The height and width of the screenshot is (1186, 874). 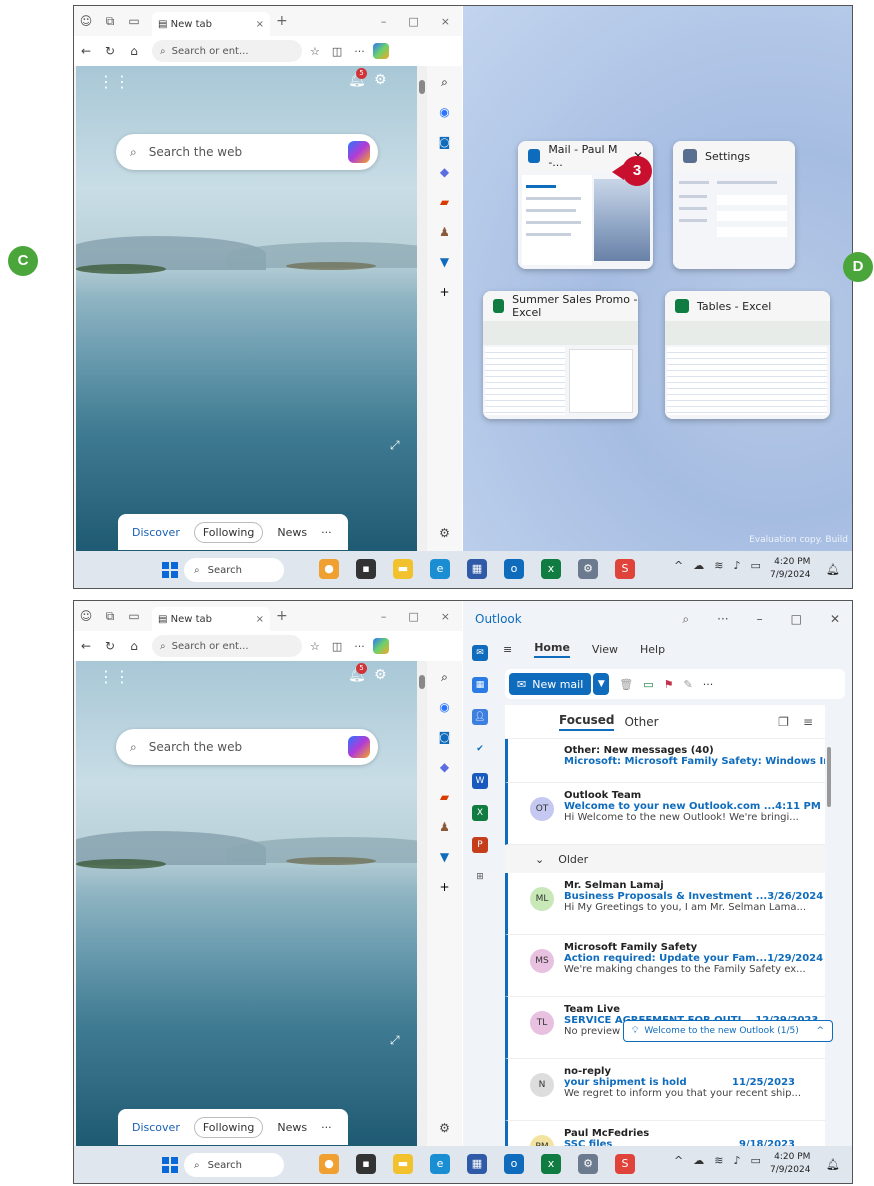 I want to click on new-tab-button: +, so click(x=282, y=21).